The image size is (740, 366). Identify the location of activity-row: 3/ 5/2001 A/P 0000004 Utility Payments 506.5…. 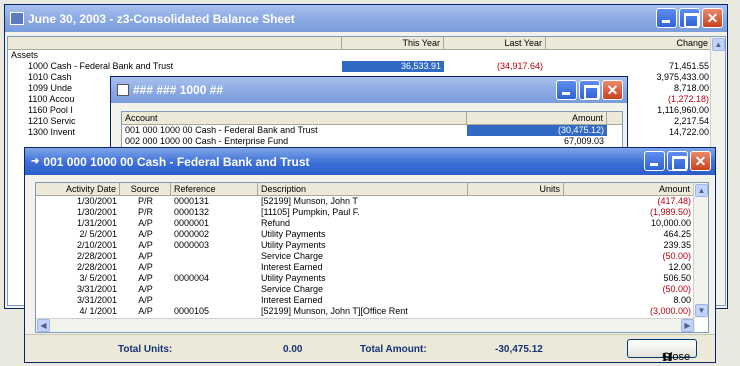
(372, 278).